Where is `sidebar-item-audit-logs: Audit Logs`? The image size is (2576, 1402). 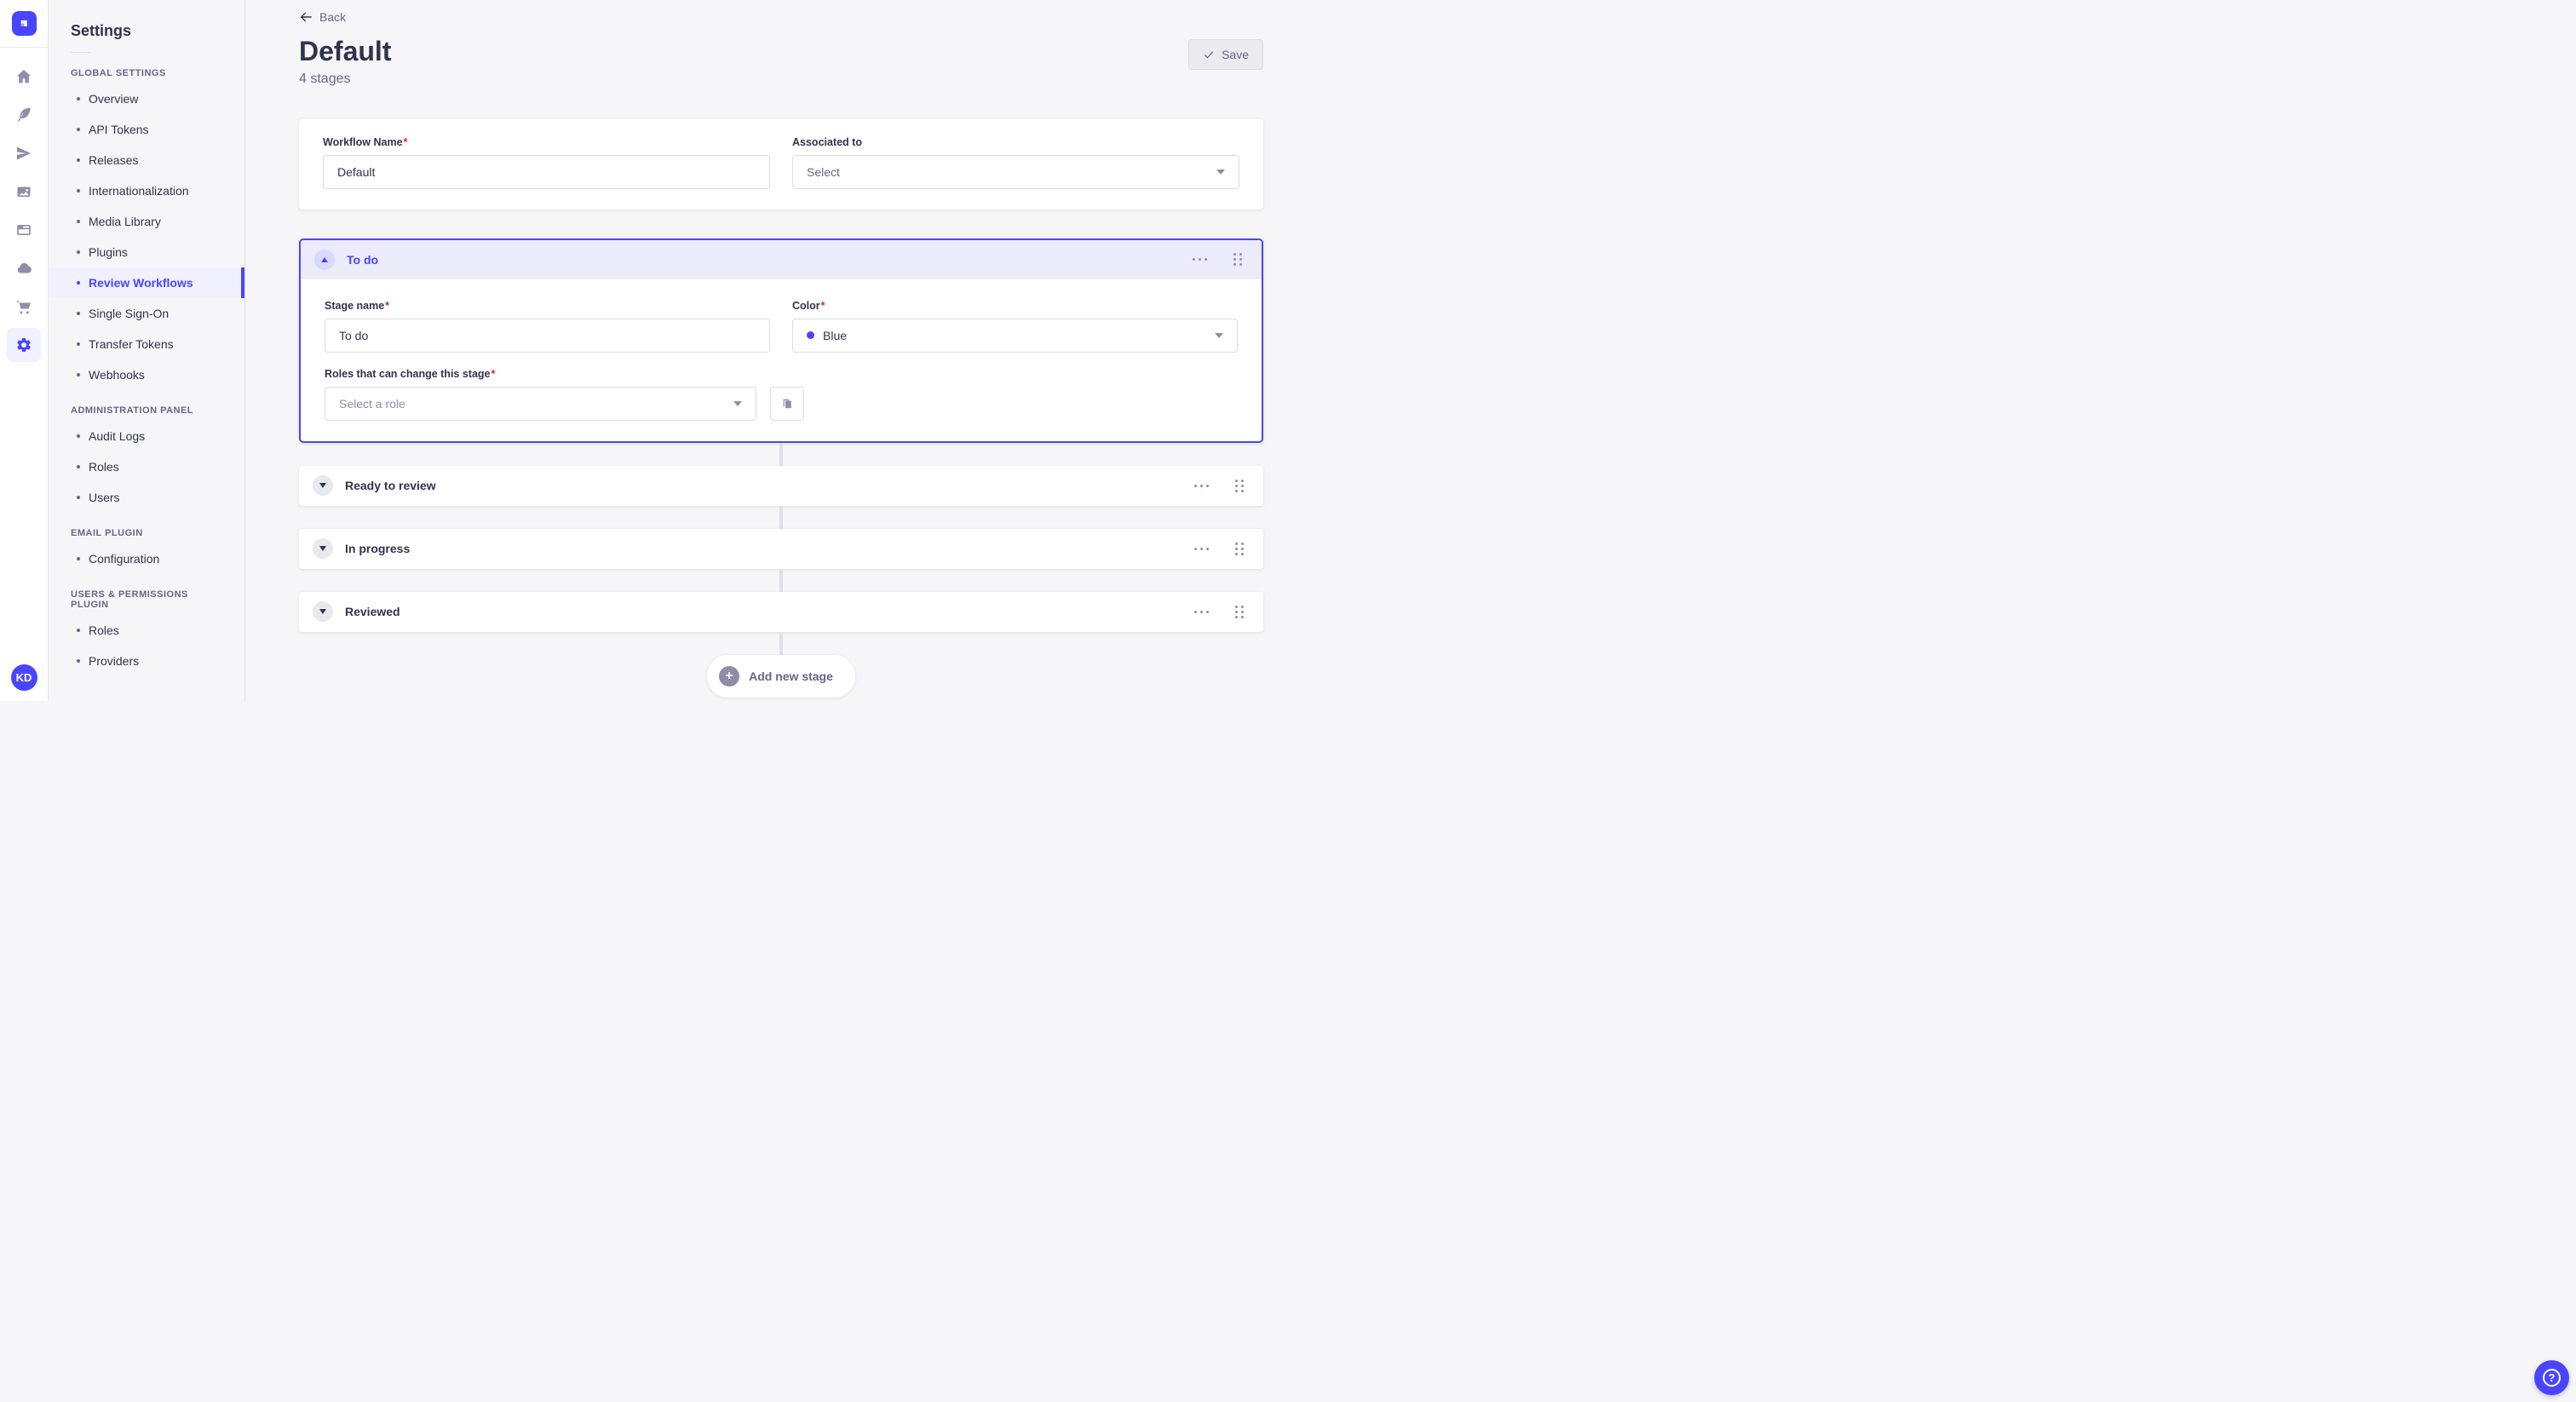
sidebar-item-audit-logs: Audit Logs is located at coordinates (147, 436).